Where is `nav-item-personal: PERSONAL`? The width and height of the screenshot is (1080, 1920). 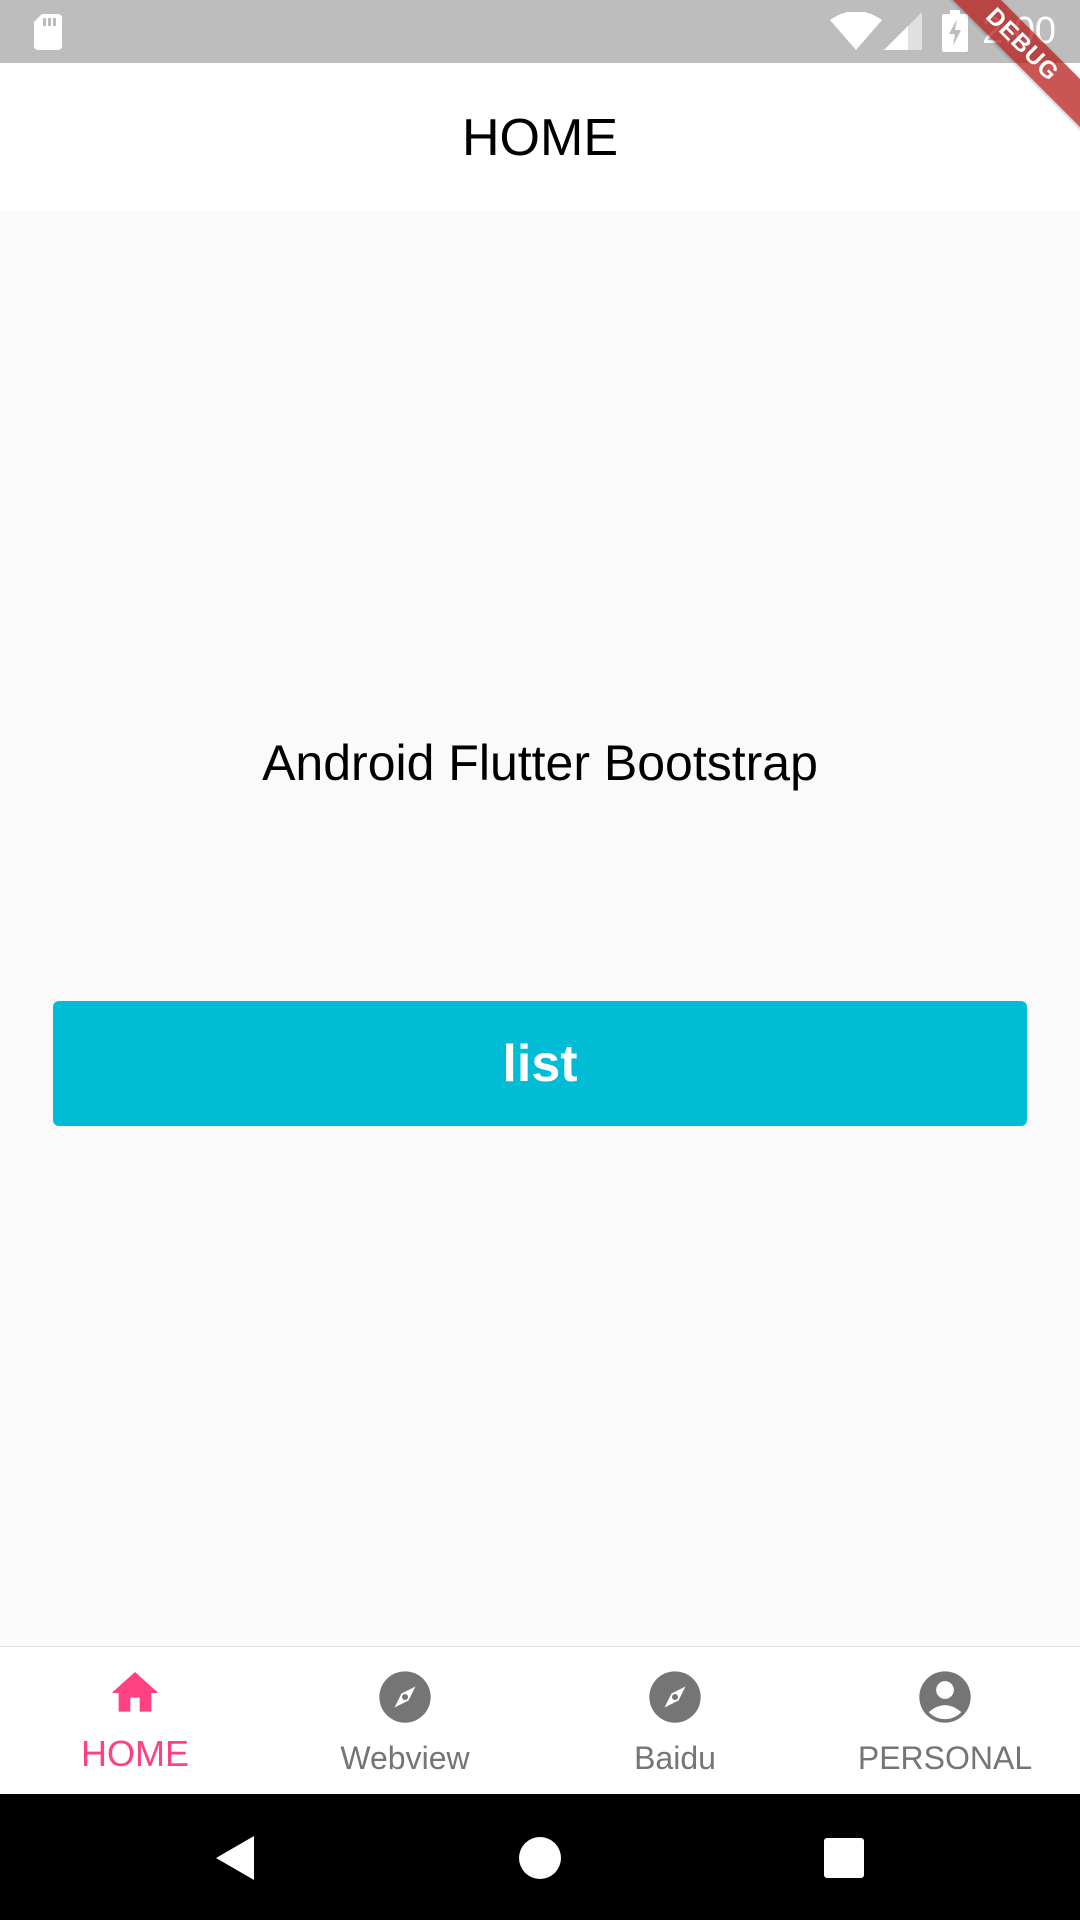
nav-item-personal: PERSONAL is located at coordinates (945, 1721).